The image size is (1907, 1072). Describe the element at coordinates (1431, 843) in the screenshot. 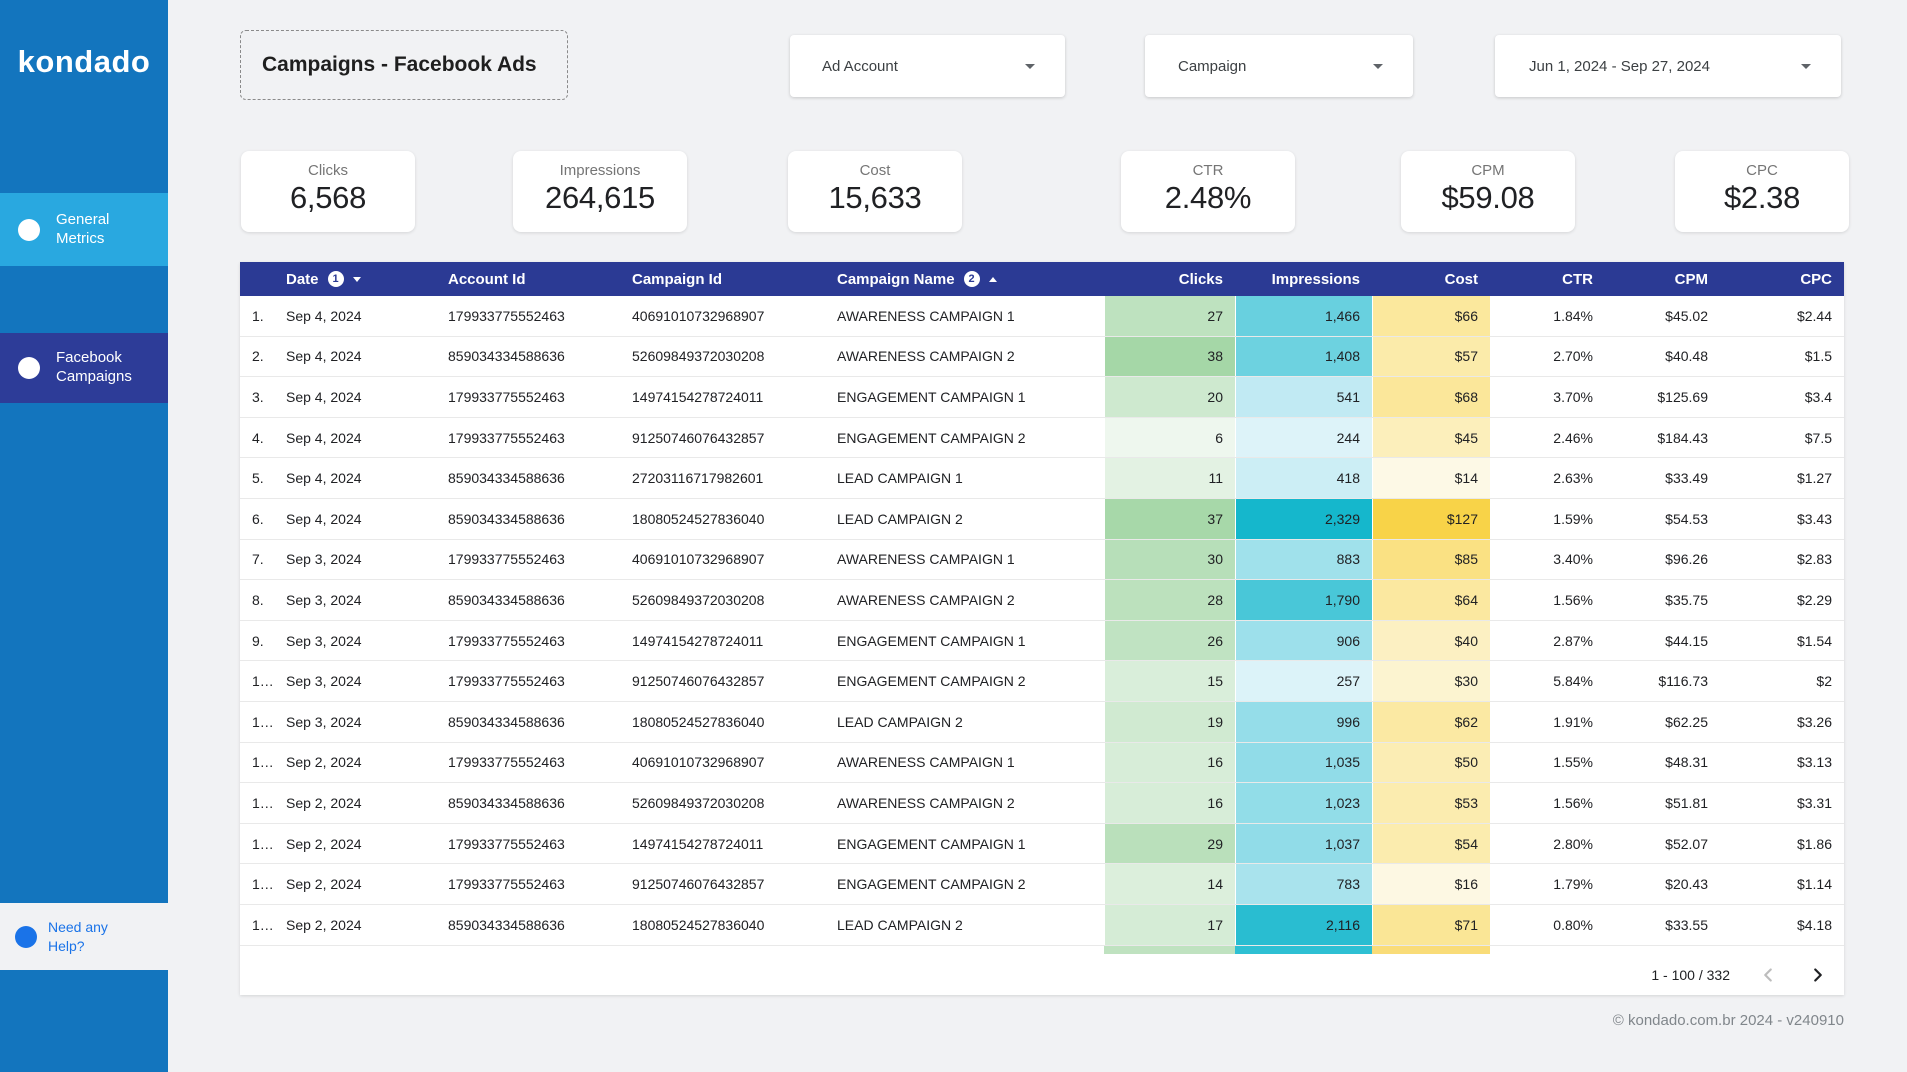

I see `cell-cost: $54` at that location.